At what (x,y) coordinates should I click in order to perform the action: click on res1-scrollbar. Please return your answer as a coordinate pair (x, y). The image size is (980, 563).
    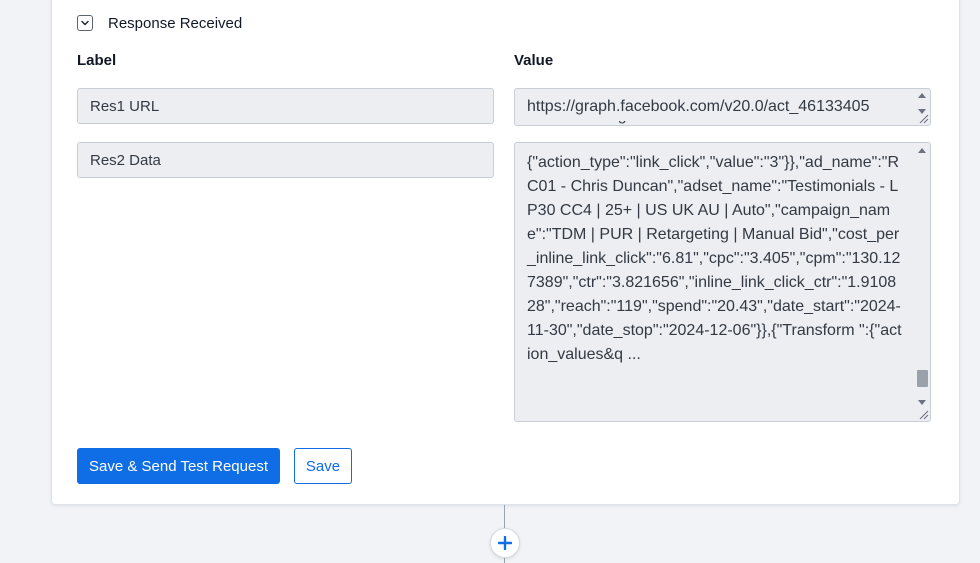
    Looking at the image, I should click on (922, 102).